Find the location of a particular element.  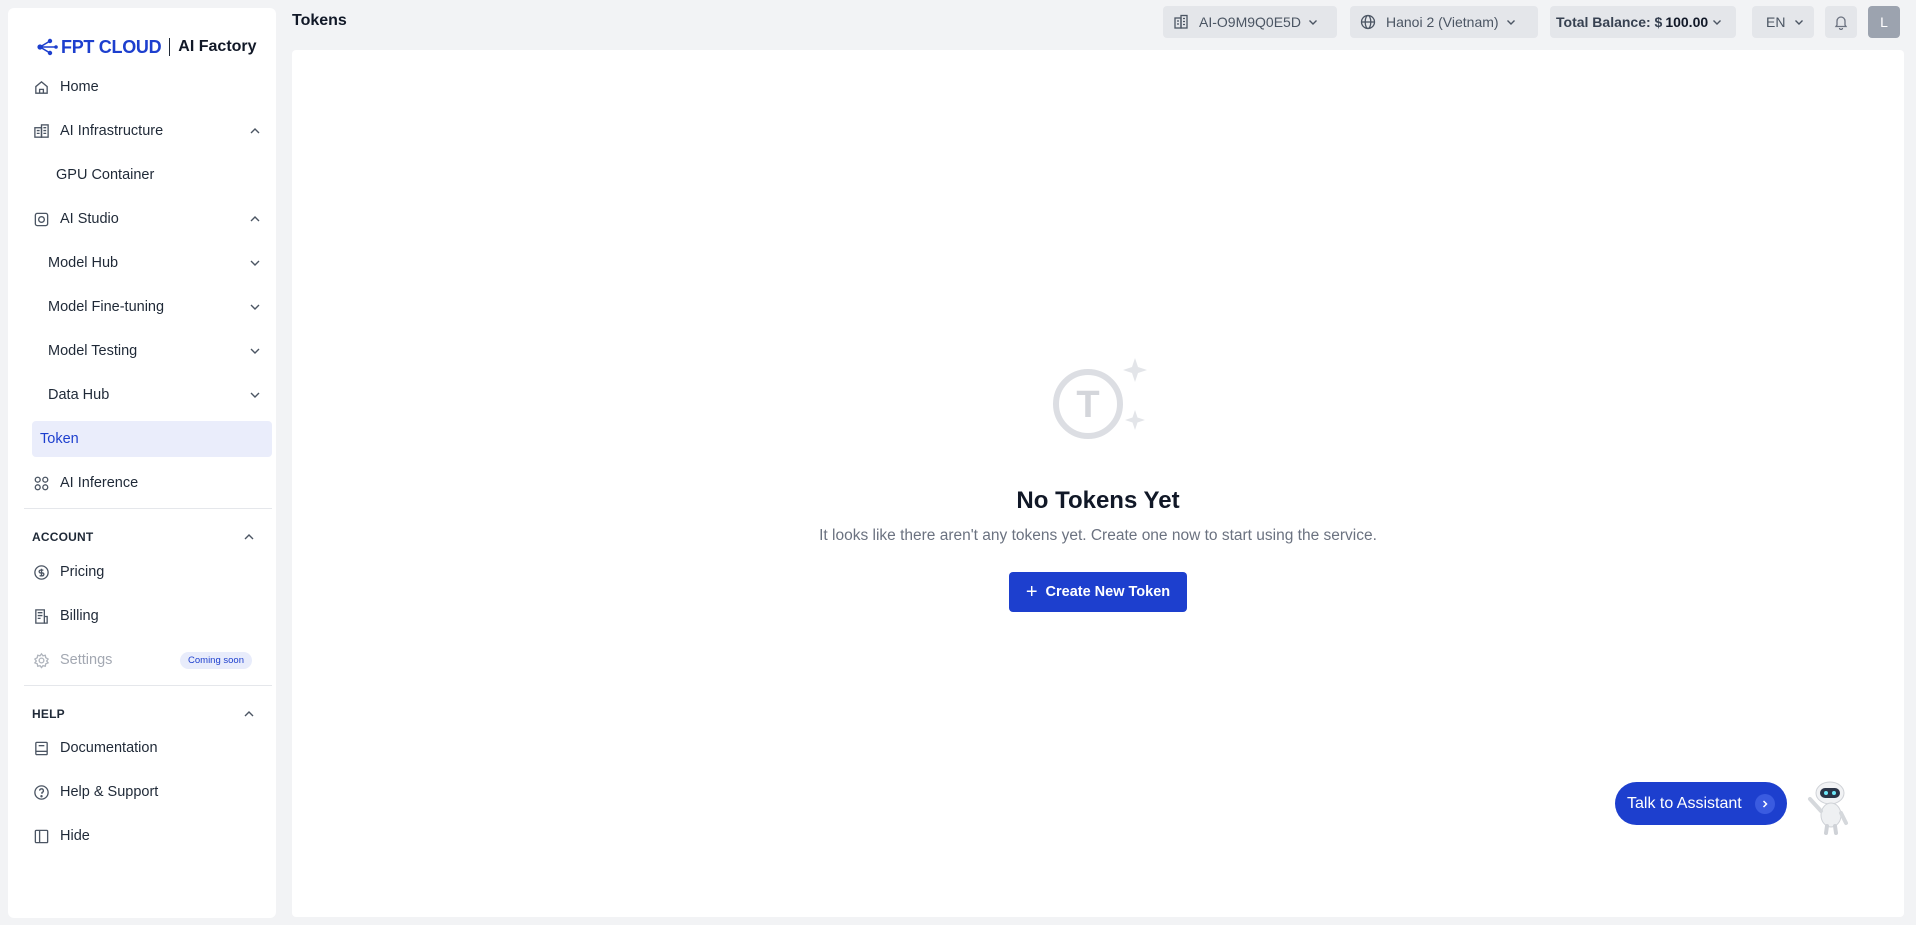

brand-name: FPT CLOUD is located at coordinates (111, 46).